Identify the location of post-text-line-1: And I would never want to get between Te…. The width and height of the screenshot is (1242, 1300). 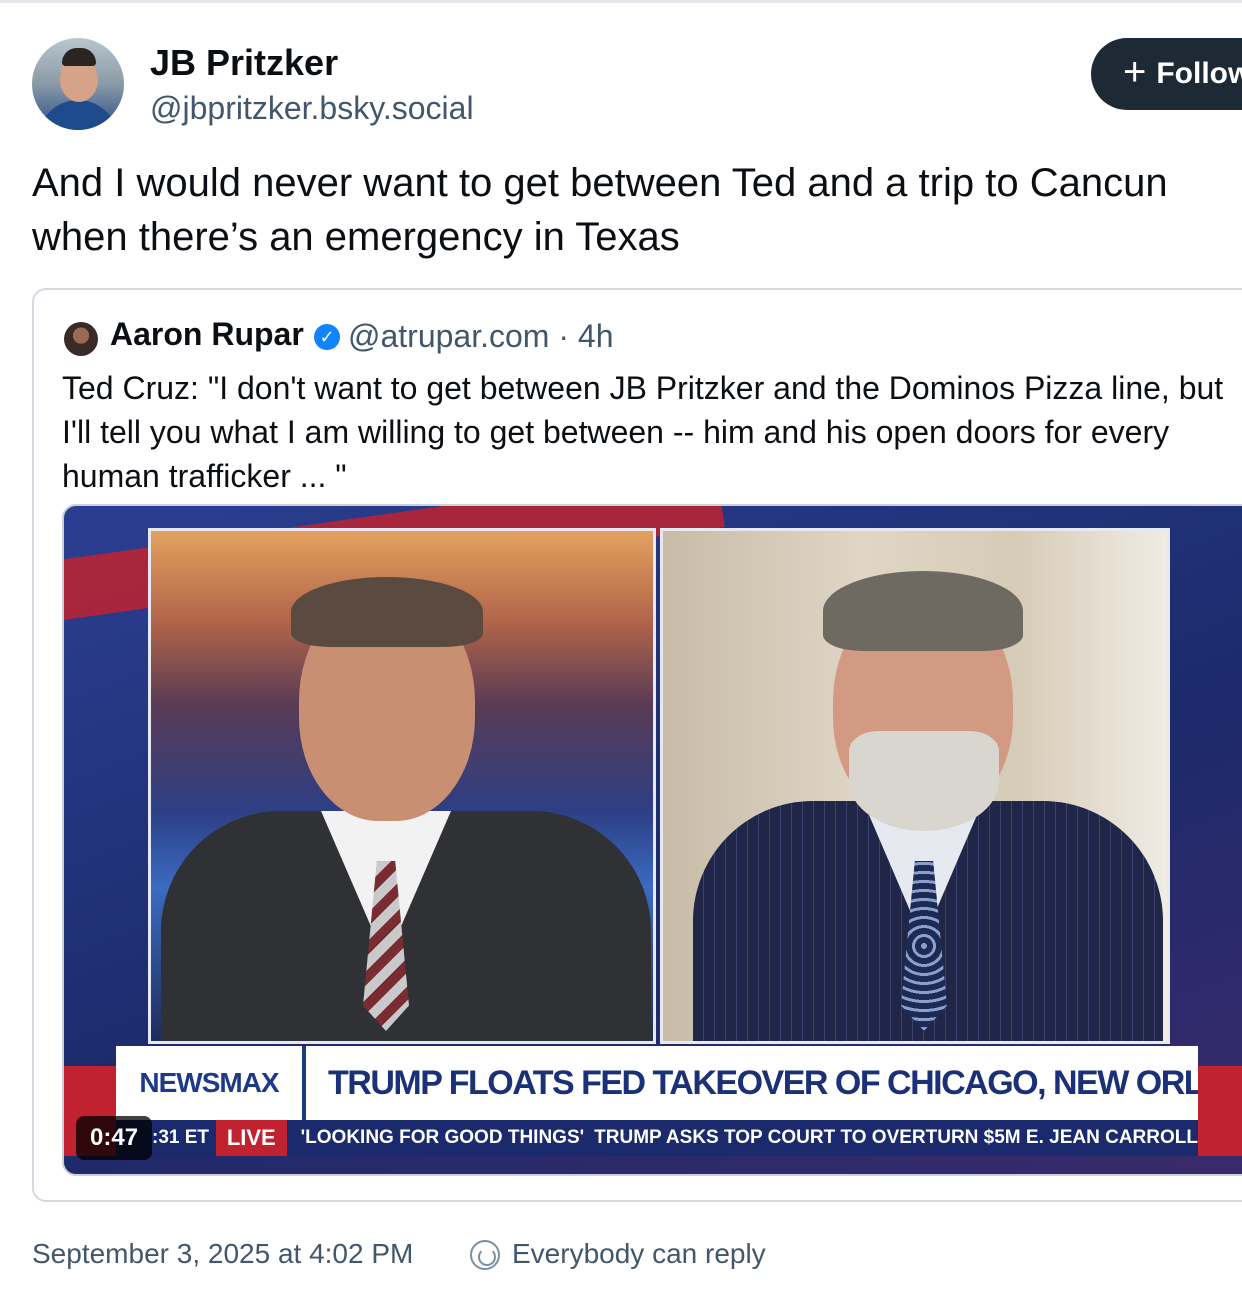
(600, 183).